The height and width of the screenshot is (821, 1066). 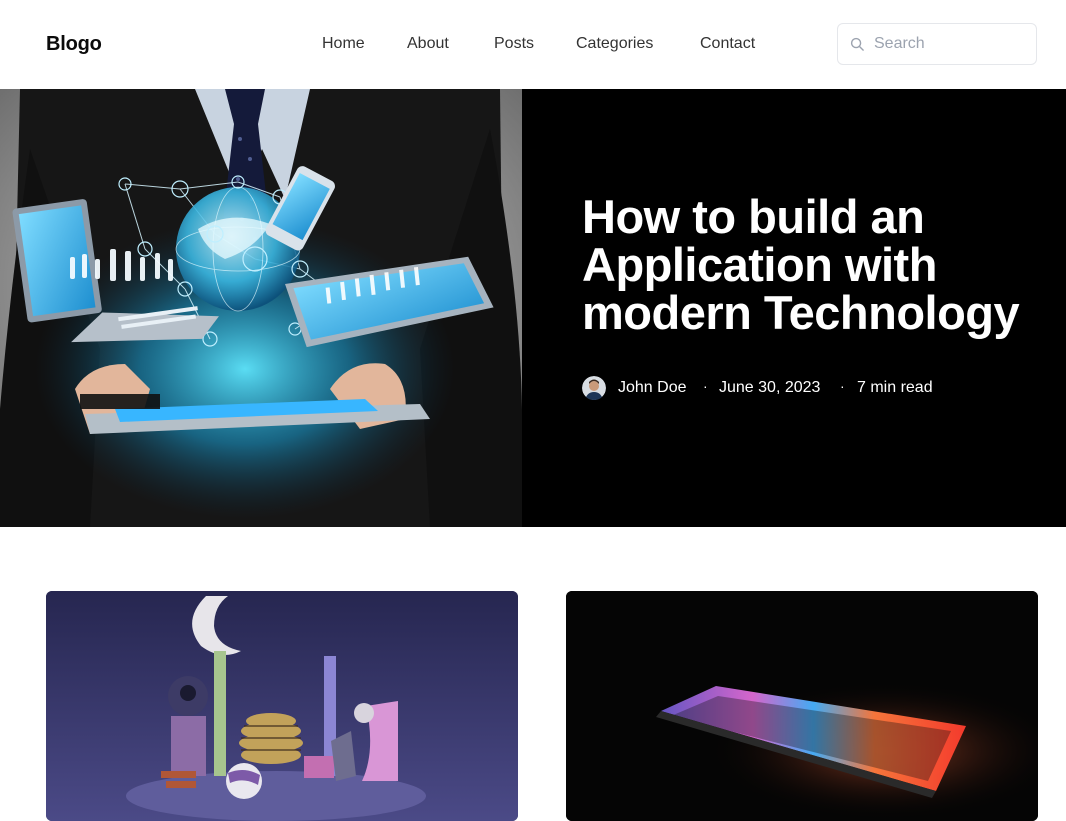 What do you see at coordinates (727, 44) in the screenshot?
I see `nav-link-contact: Contact` at bounding box center [727, 44].